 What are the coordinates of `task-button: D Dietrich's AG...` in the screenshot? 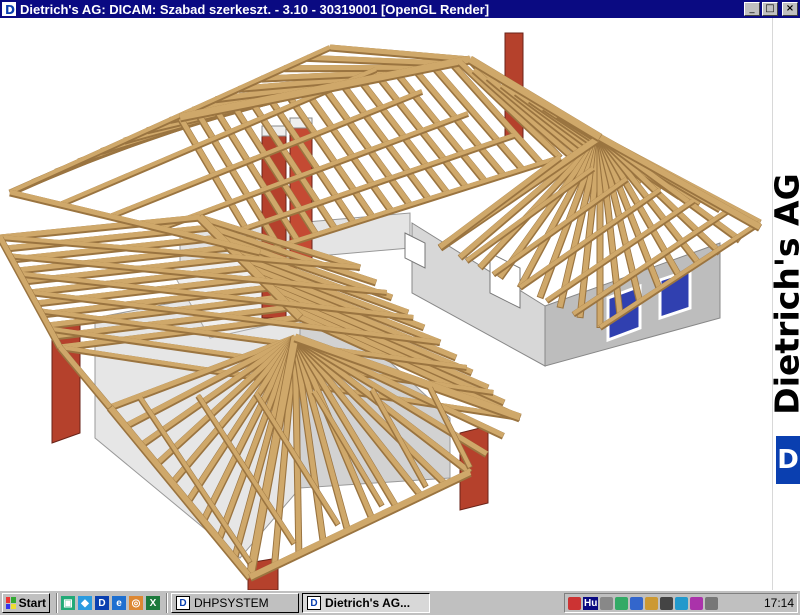 It's located at (366, 603).